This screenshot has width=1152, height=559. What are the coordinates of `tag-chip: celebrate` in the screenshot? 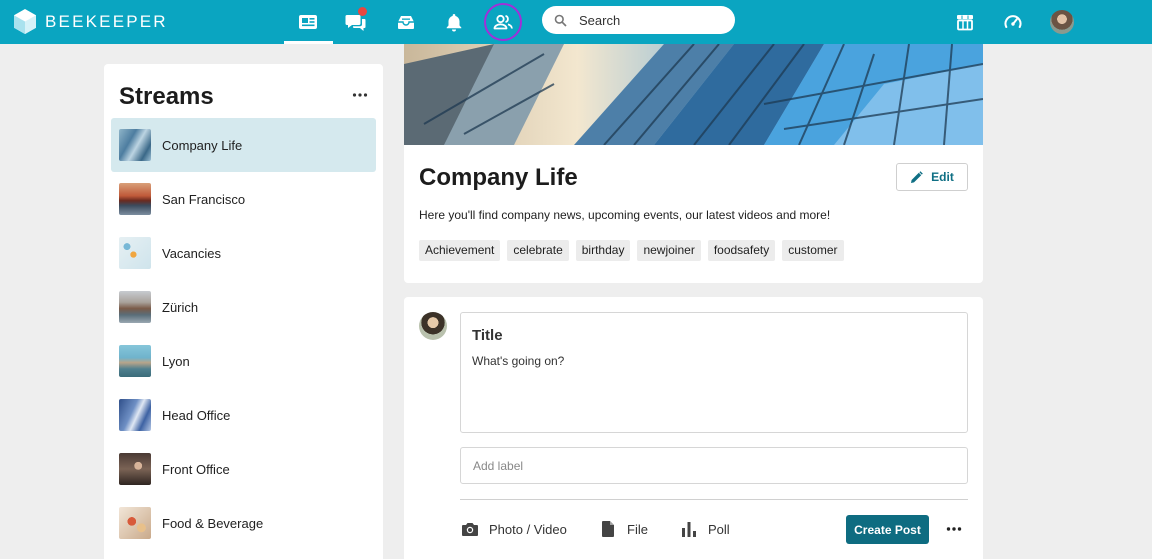 It's located at (538, 250).